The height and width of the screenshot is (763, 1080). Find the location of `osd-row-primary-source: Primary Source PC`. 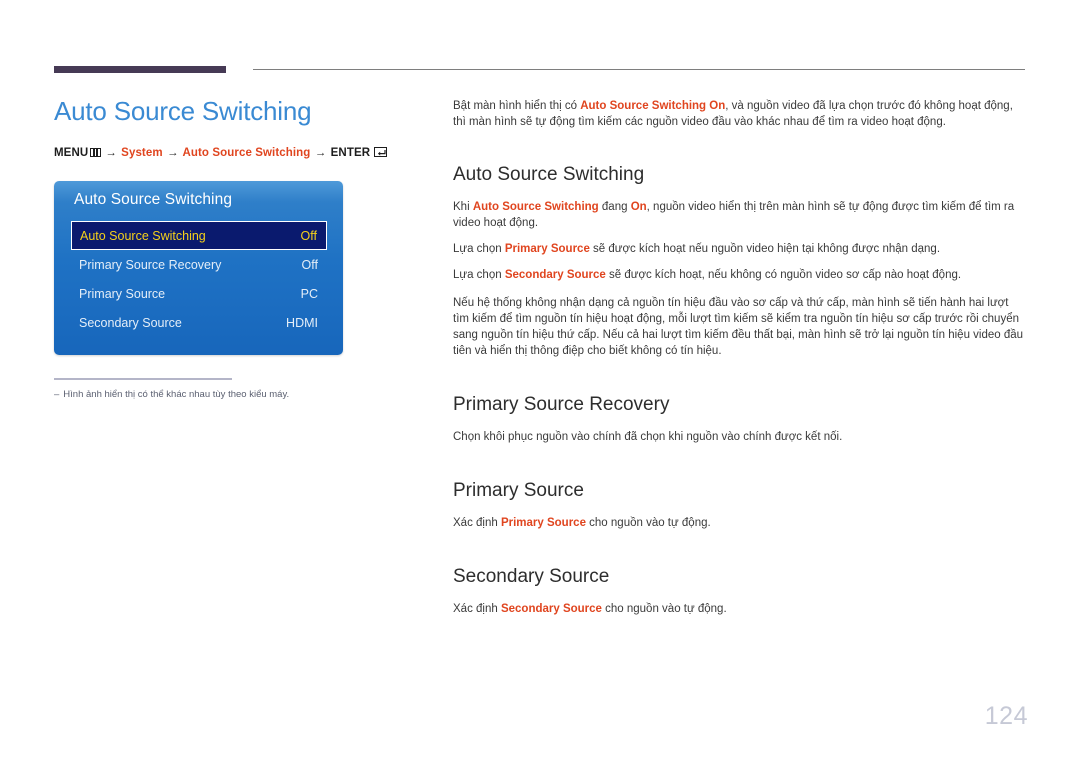

osd-row-primary-source: Primary Source PC is located at coordinates (199, 293).